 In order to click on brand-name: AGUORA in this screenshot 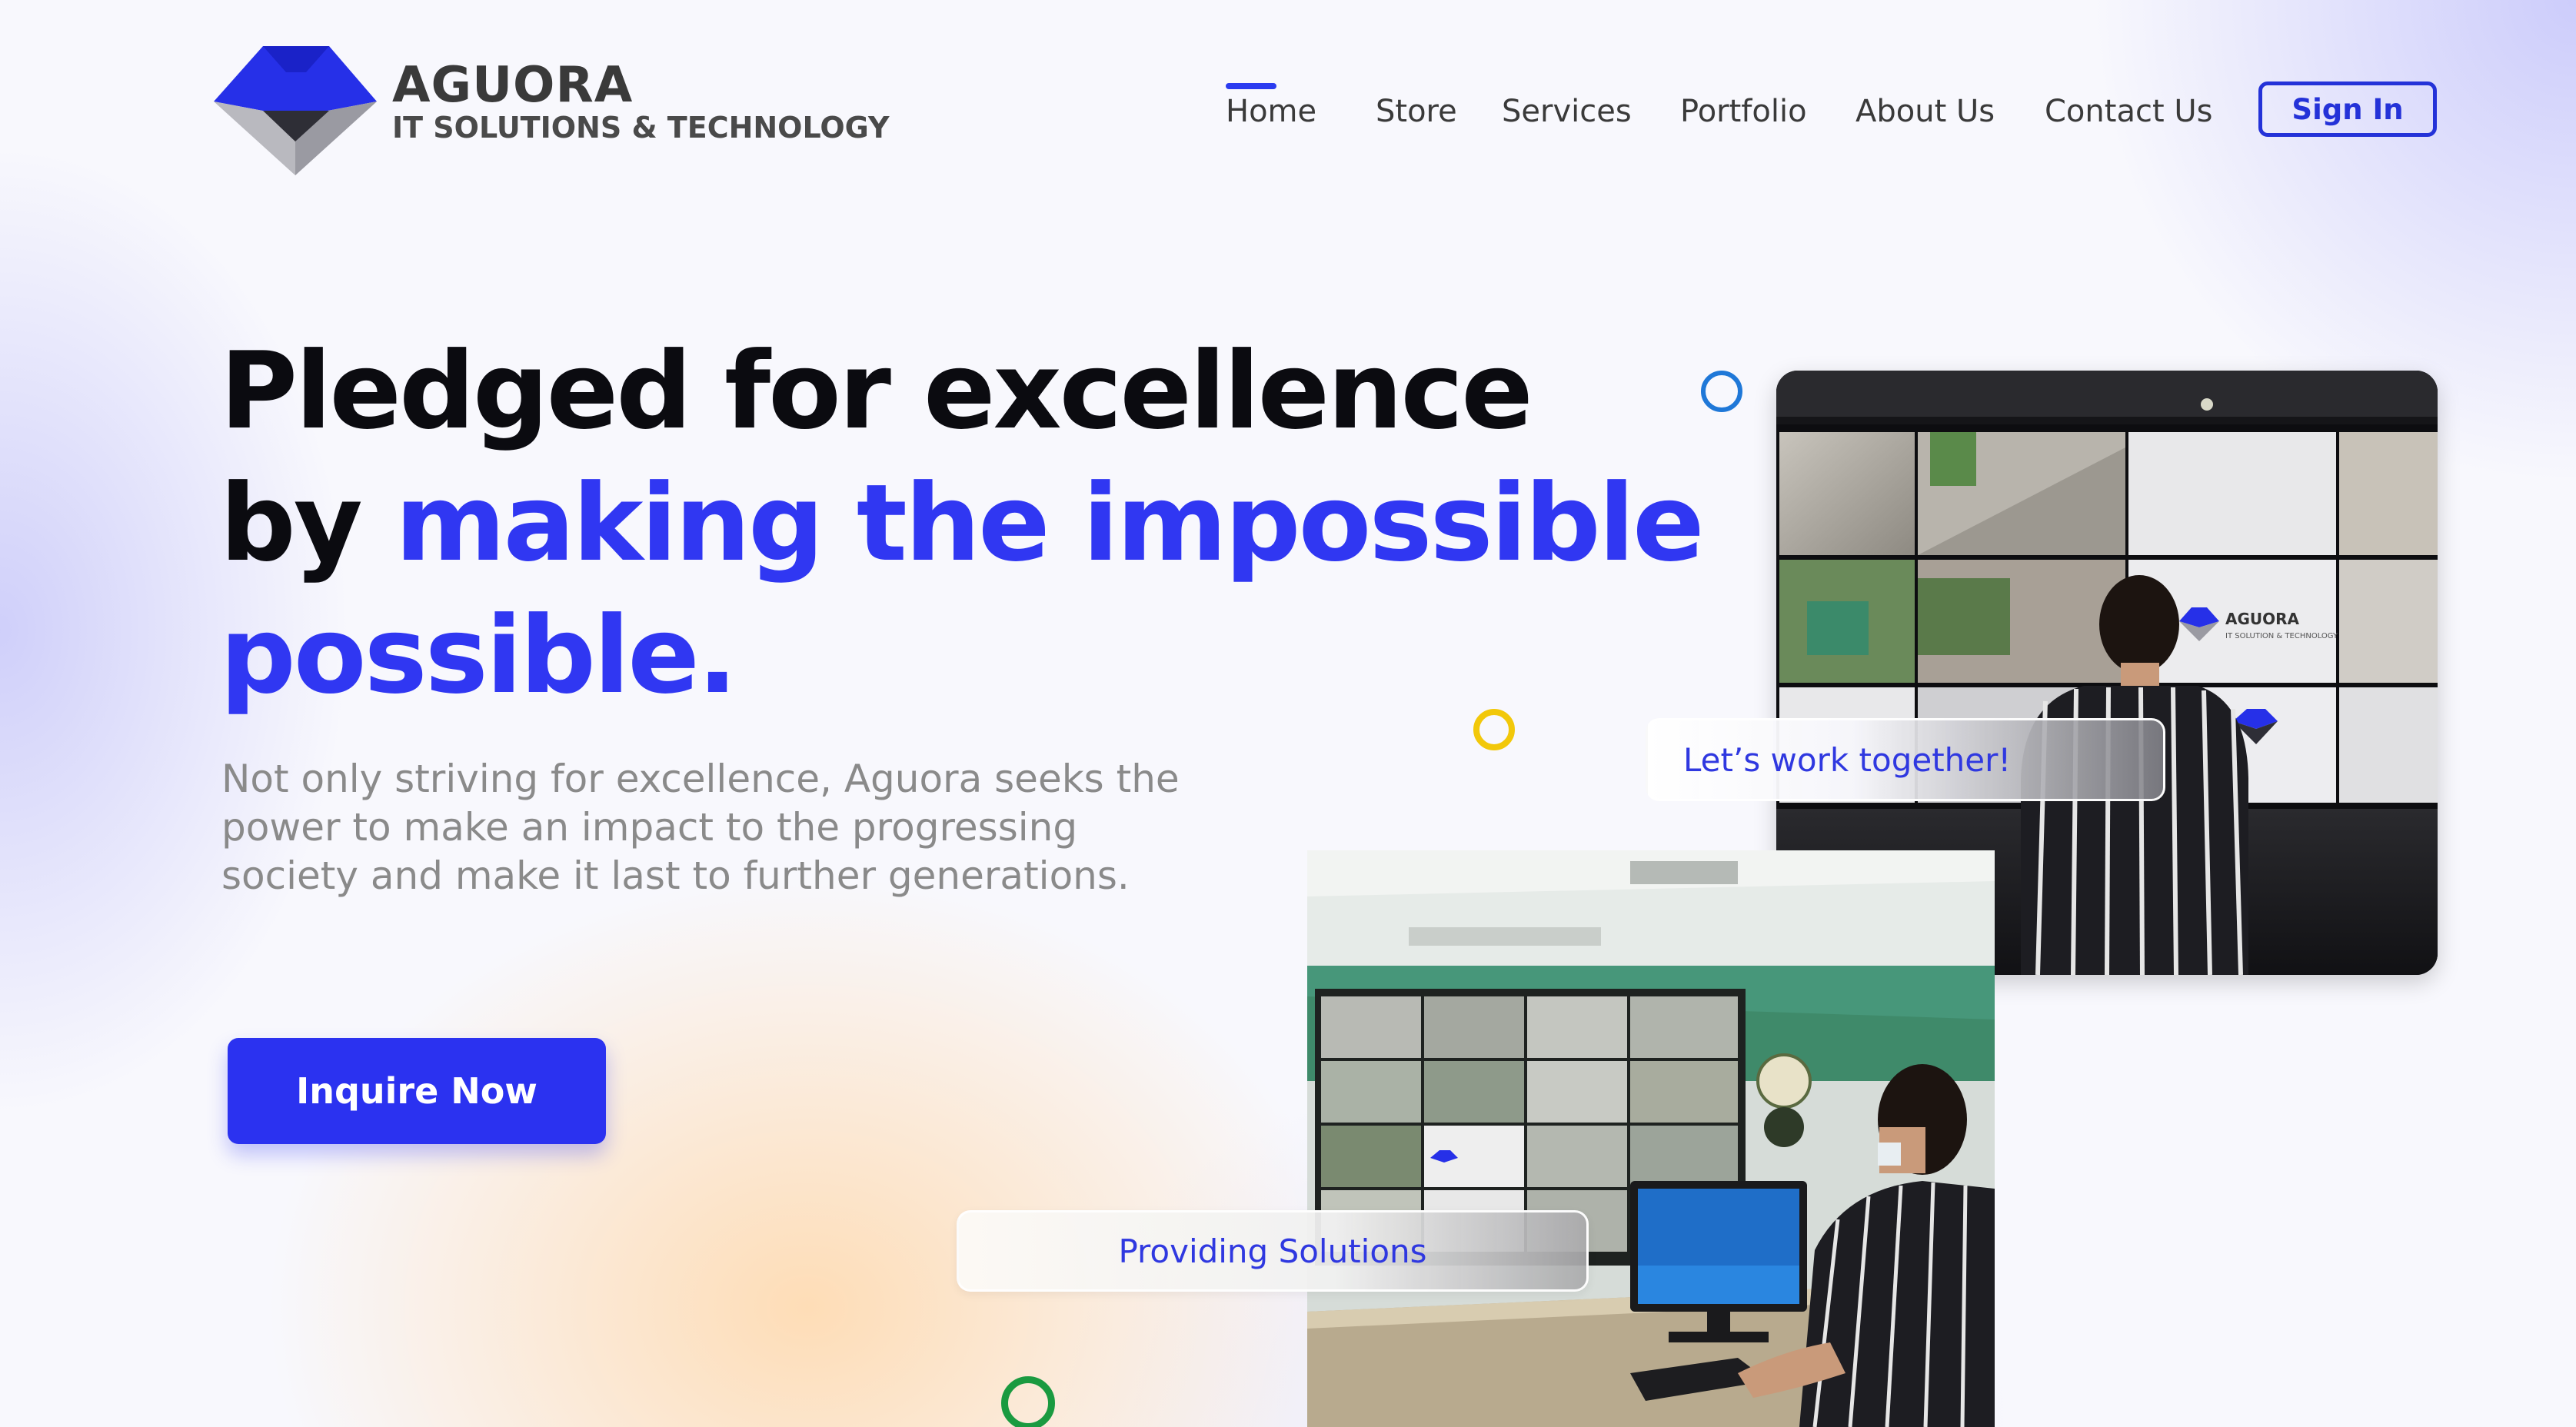, I will do `click(513, 85)`.